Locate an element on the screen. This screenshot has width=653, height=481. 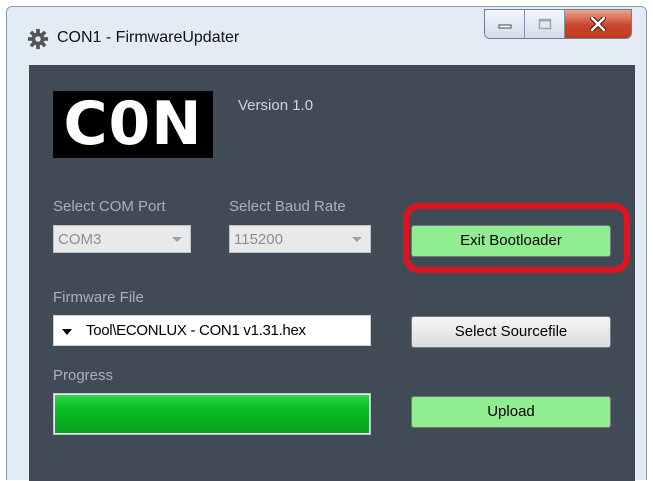
firmware-file-combo: Tool\ECONLUX - CON1 v1.31.hex is located at coordinates (212, 330).